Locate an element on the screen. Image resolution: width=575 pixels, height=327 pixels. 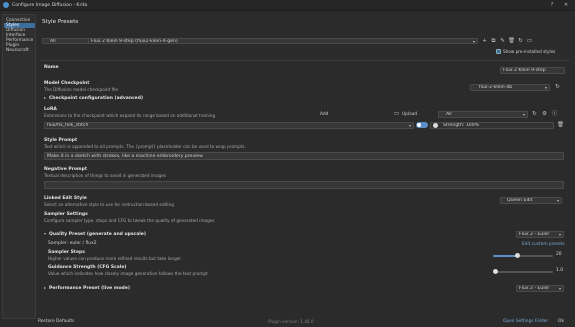
lora-strength-slider: Strength: 100% is located at coordinates (492, 125).